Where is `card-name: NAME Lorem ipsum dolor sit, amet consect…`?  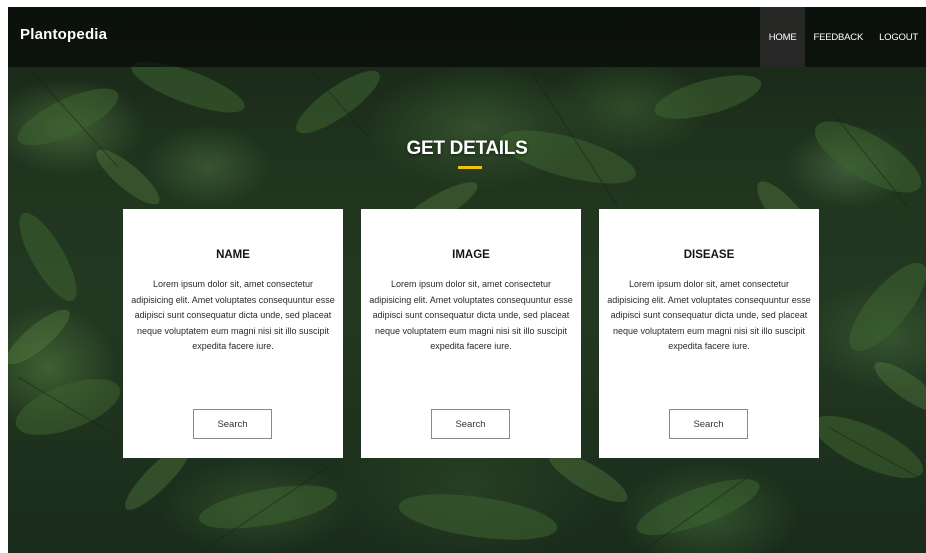
card-name: NAME Lorem ipsum dolor sit, amet consect… is located at coordinates (233, 333).